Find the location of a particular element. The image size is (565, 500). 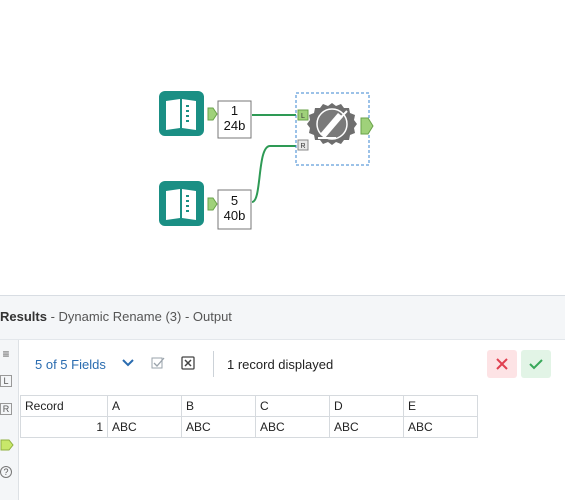

badge-bottom-line2: 40b is located at coordinates (235, 215).